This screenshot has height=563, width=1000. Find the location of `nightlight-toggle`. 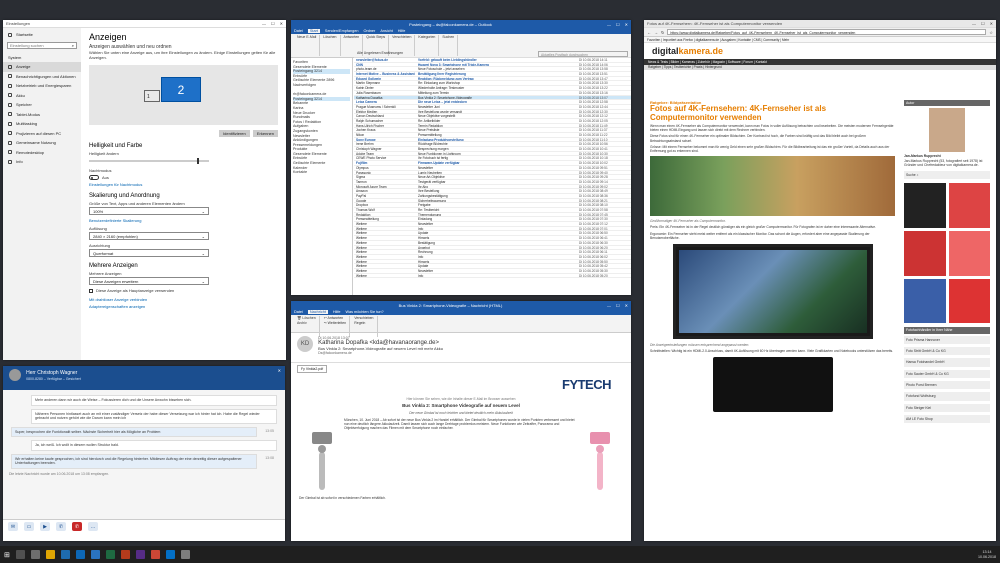

nightlight-toggle is located at coordinates (94, 178).